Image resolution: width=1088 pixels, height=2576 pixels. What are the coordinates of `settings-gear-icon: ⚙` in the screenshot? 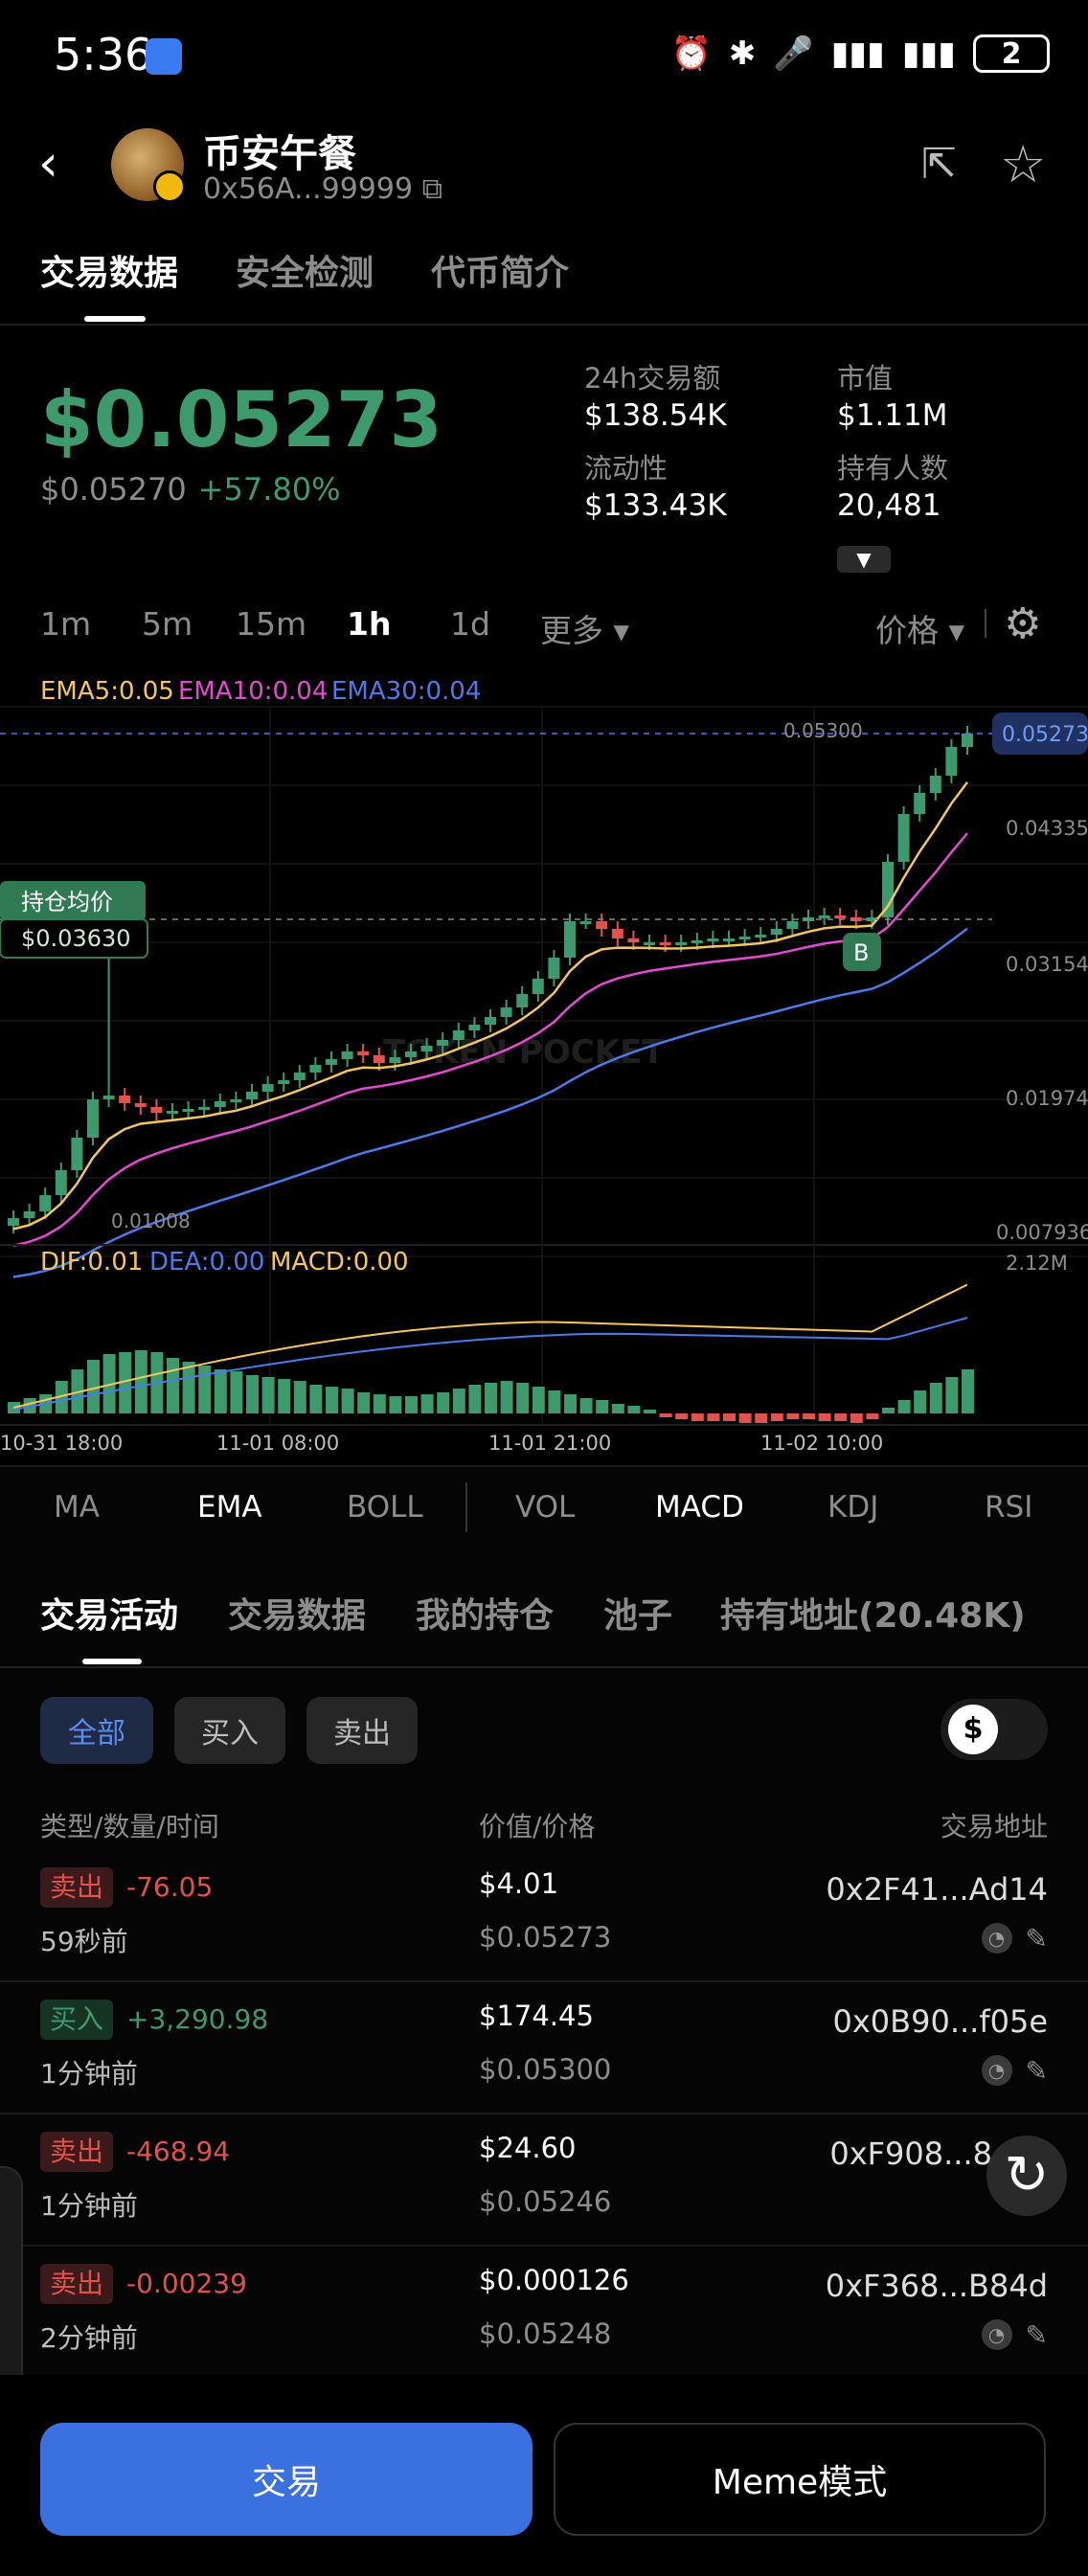 It's located at (1027, 623).